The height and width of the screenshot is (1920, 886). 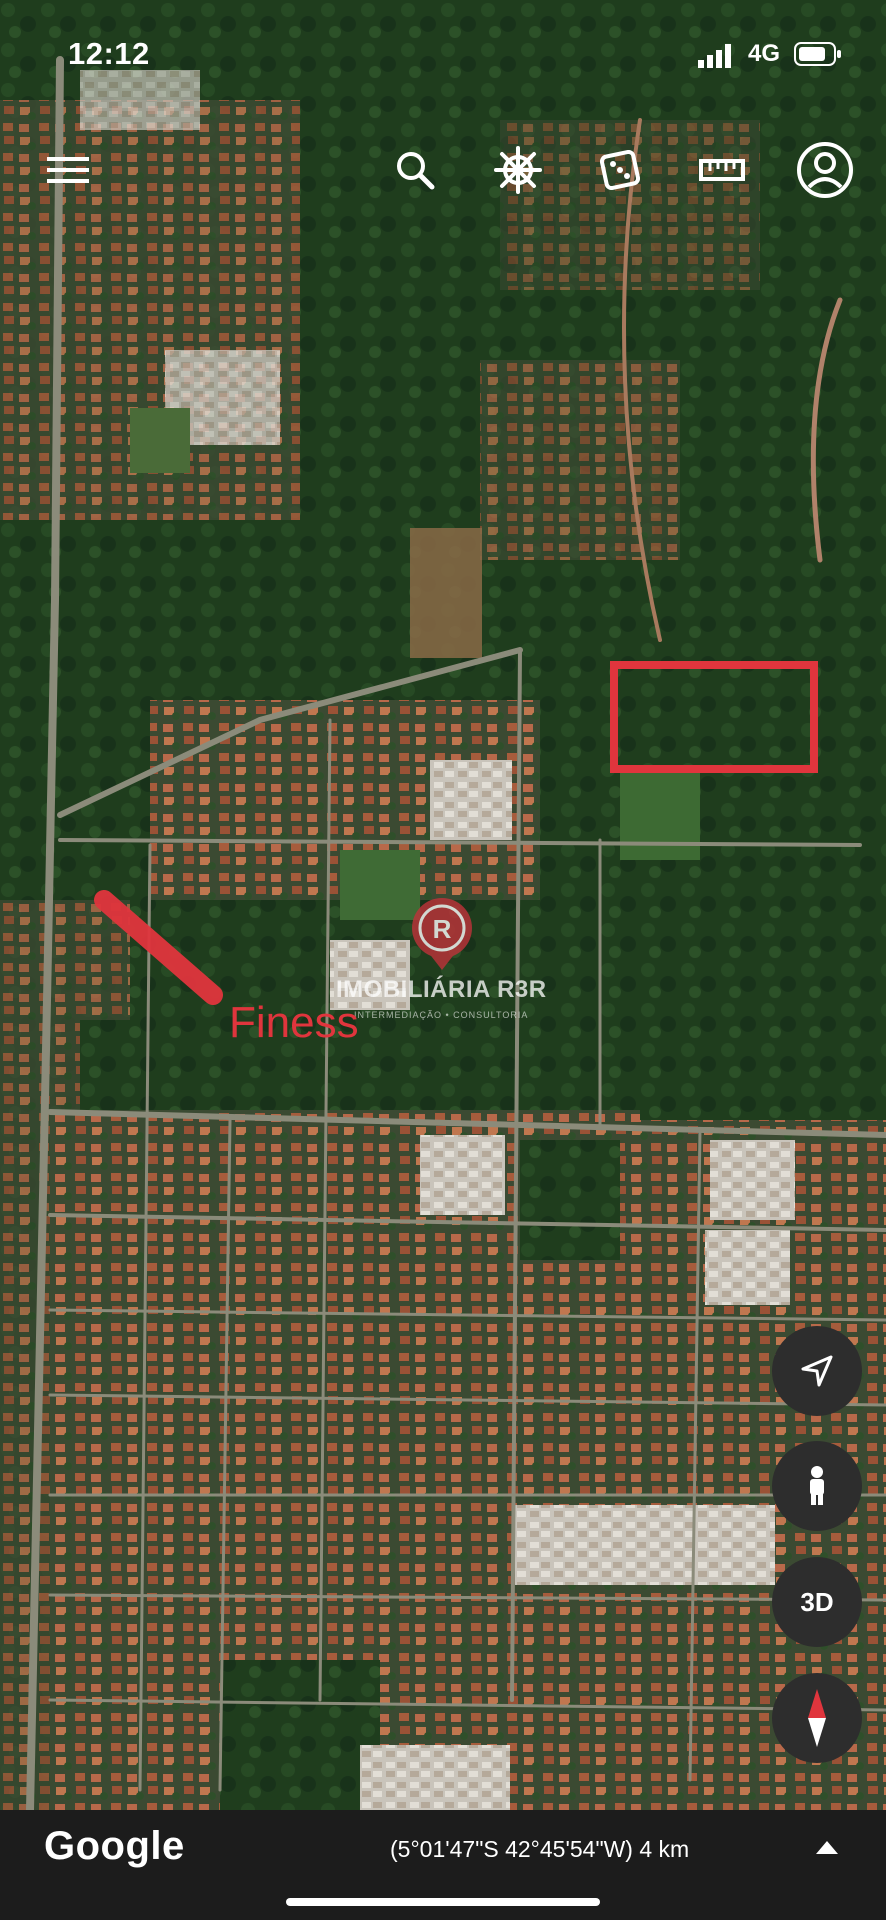 I want to click on signal-icon, so click(x=714, y=56).